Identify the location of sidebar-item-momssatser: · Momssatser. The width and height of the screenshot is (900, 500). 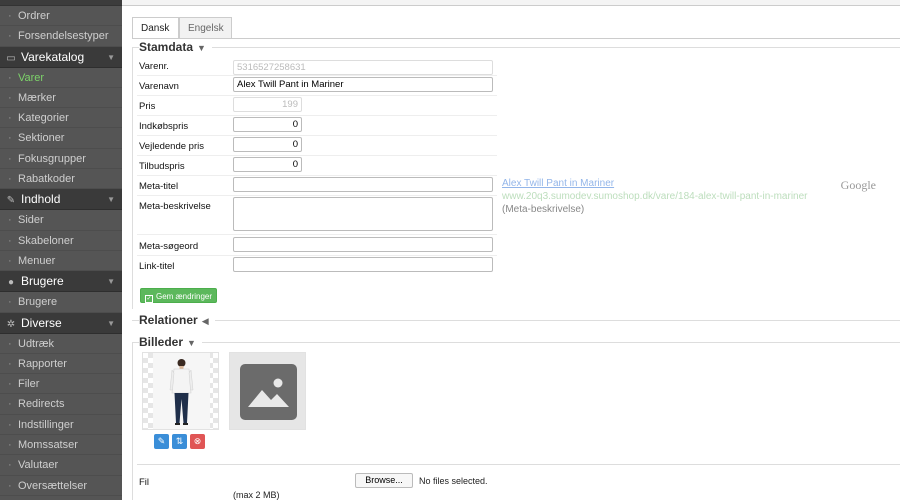
(61, 445).